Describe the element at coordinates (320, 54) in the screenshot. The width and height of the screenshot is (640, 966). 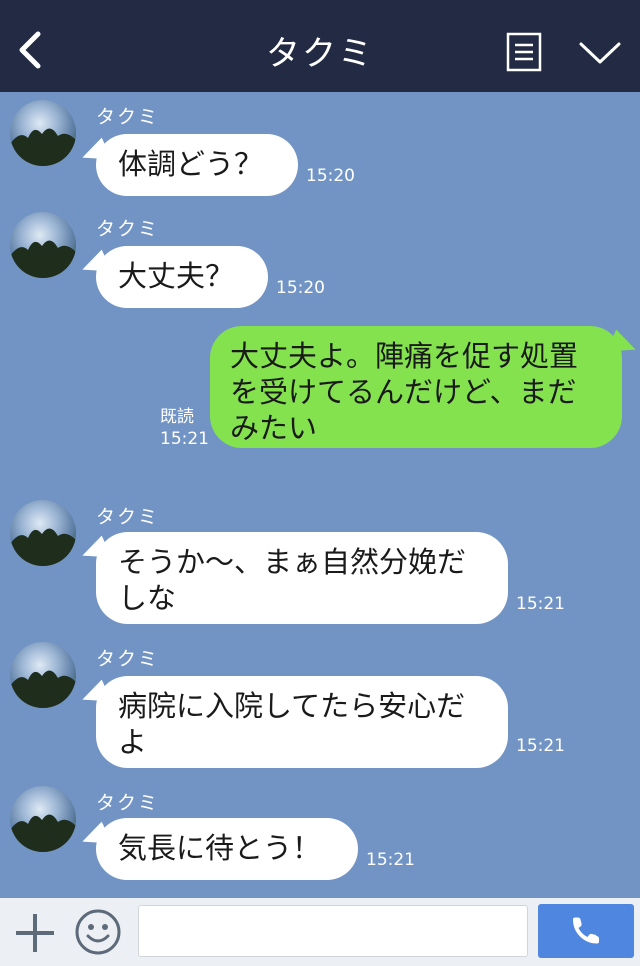
I see `chat-title: タクミ` at that location.